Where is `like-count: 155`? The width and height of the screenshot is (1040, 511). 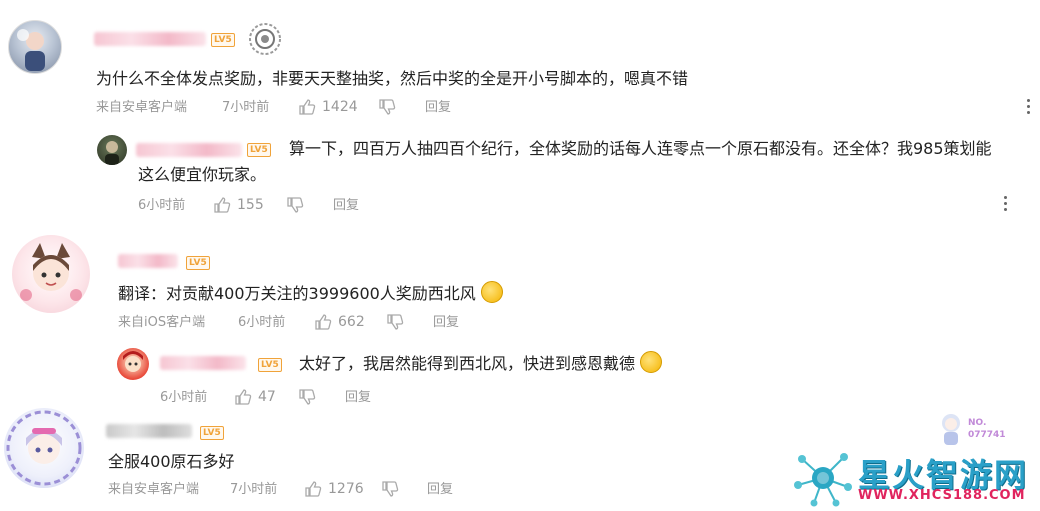 like-count: 155 is located at coordinates (250, 205).